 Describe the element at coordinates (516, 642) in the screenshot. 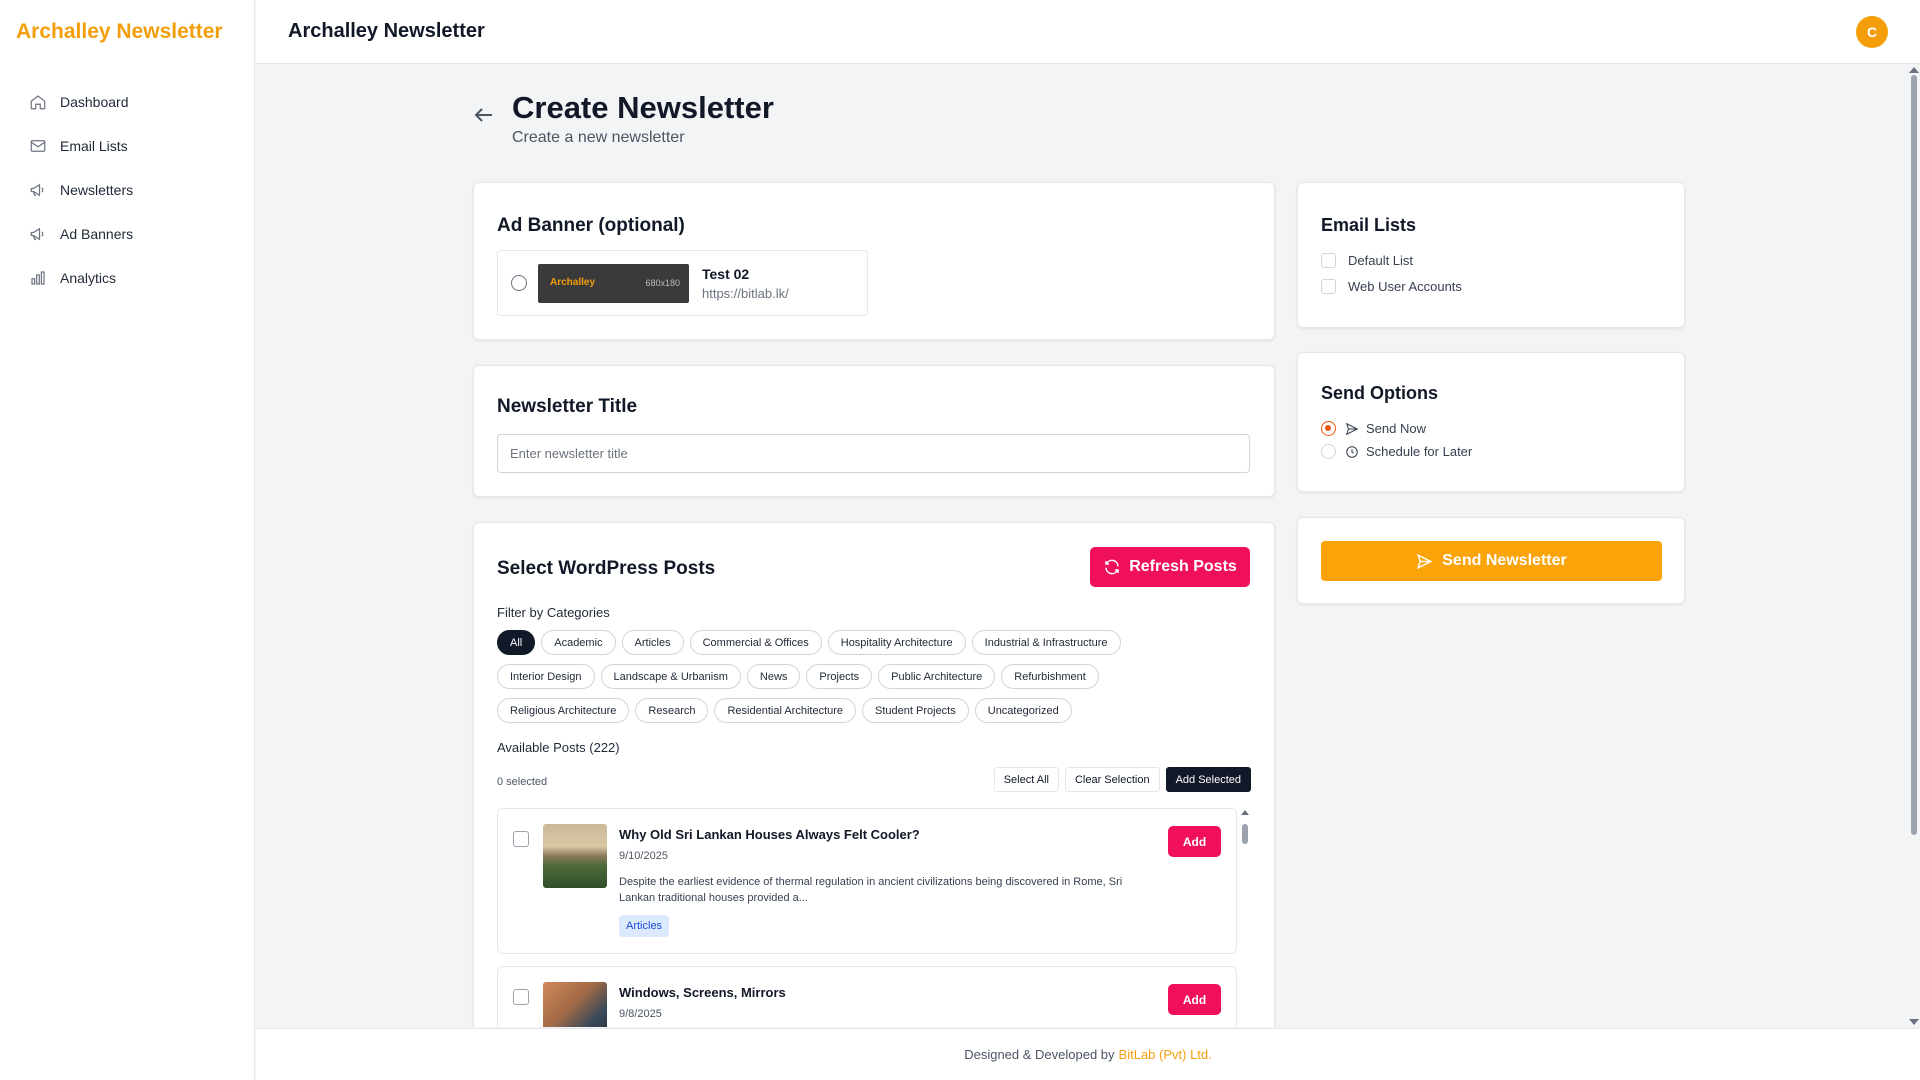

I see `category-chip-all: All` at that location.